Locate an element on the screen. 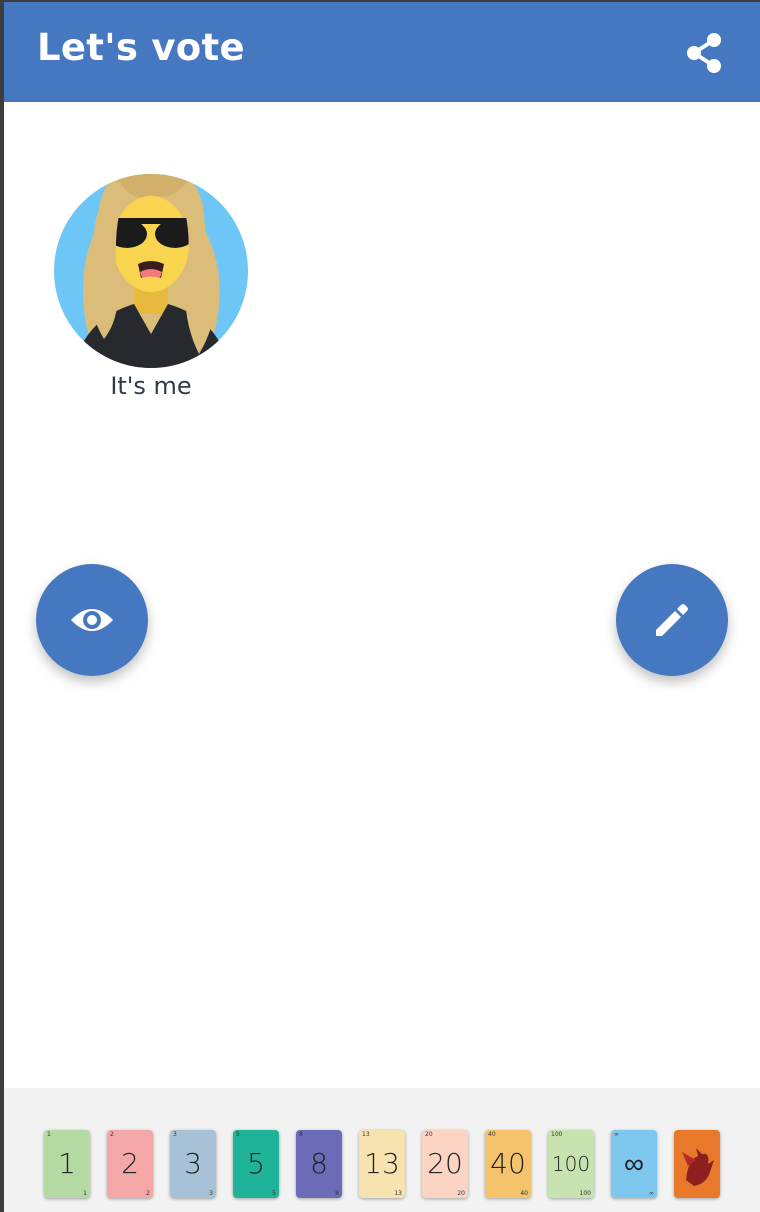 This screenshot has height=1212, width=760. dragon-icon is located at coordinates (698, 1167).